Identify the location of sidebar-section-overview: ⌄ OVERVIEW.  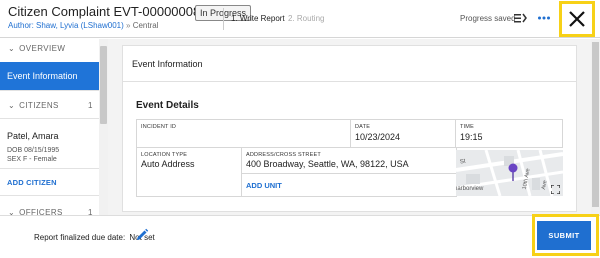
(36, 48).